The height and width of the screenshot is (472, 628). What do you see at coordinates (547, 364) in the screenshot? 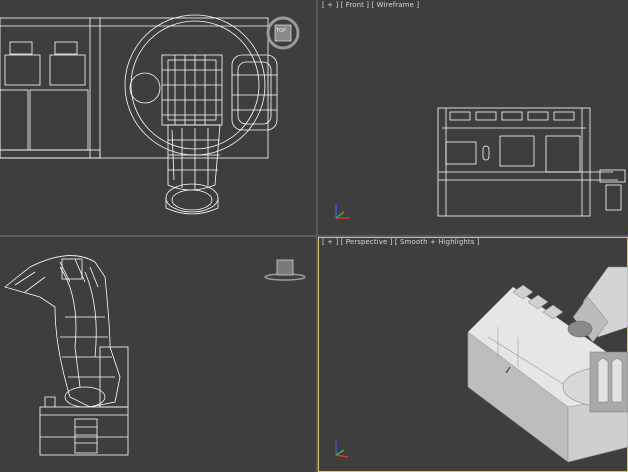
I see `perspective-shaded-model` at bounding box center [547, 364].